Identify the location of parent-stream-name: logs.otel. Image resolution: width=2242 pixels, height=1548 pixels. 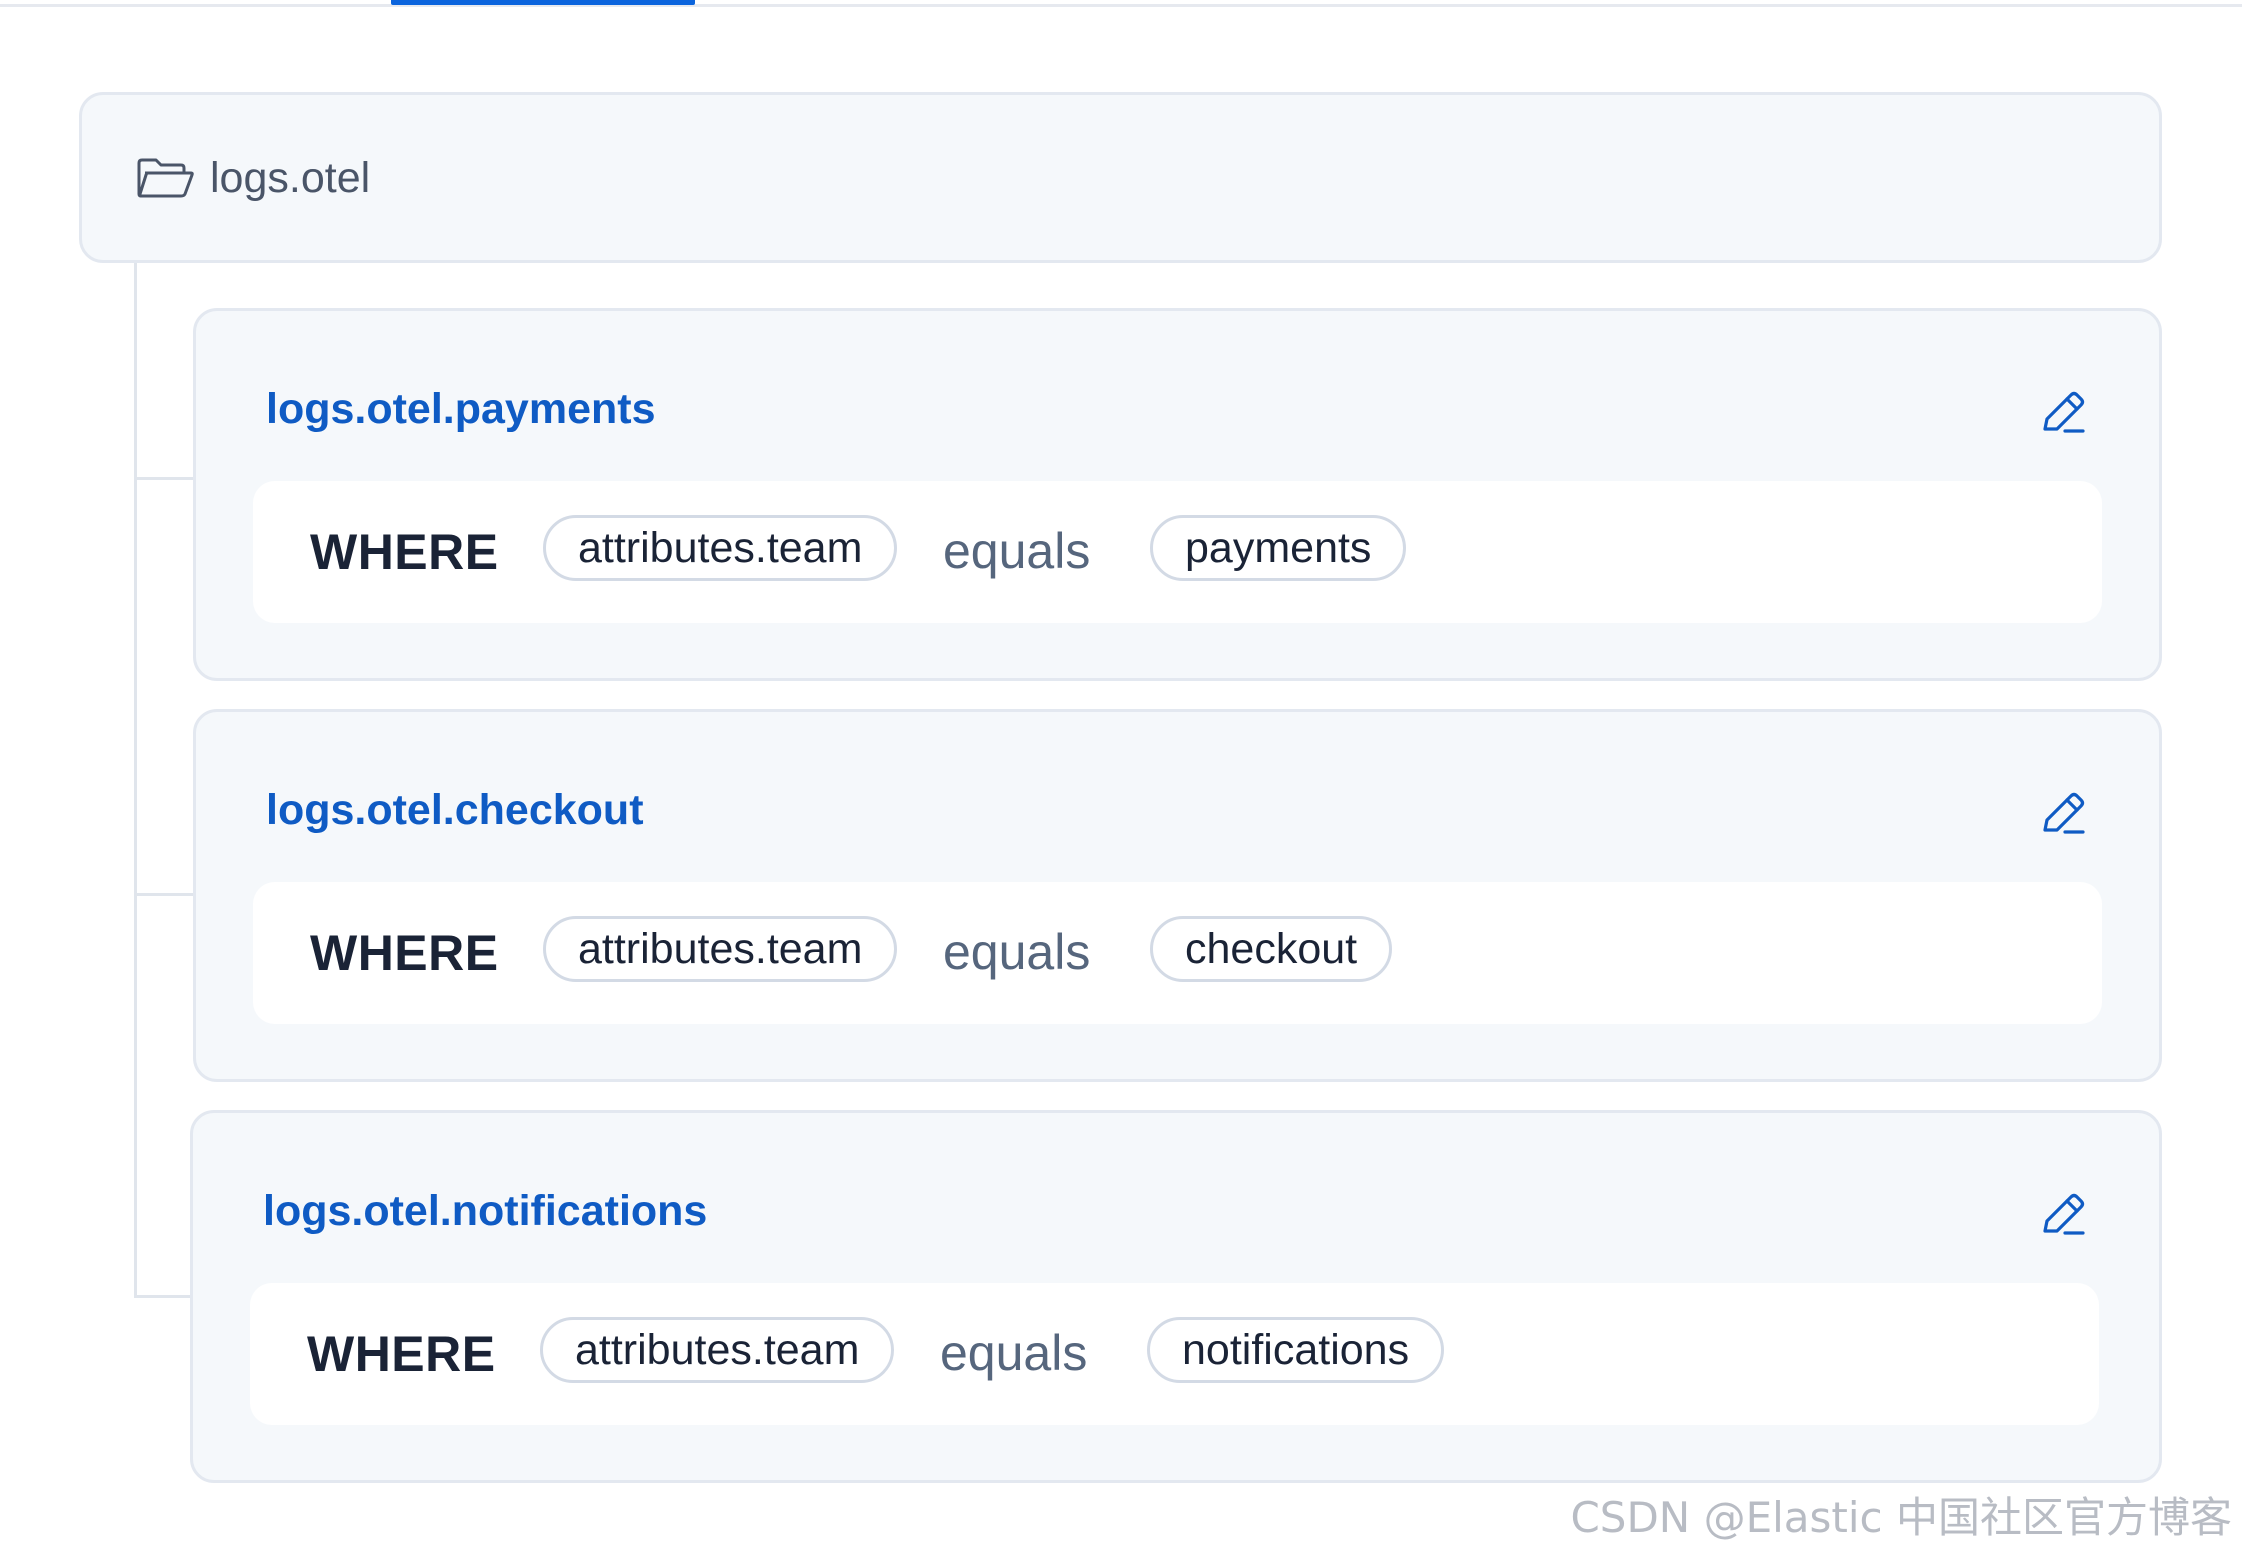
(290, 178).